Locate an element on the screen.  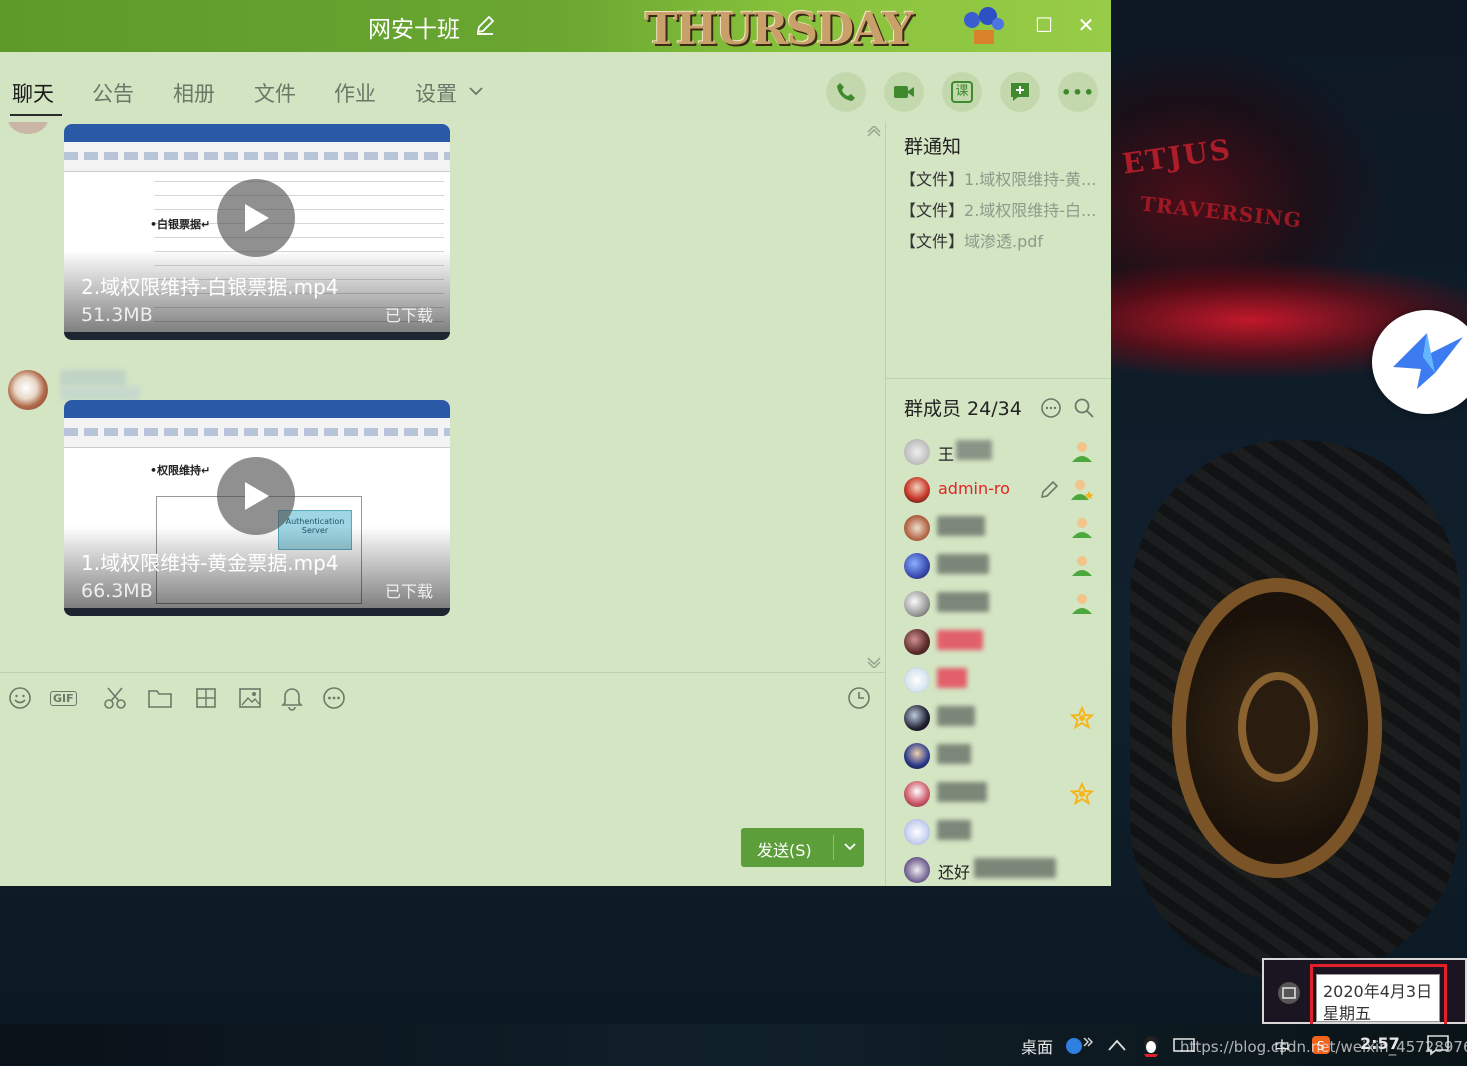
scroll-top-icon is located at coordinates (874, 132).